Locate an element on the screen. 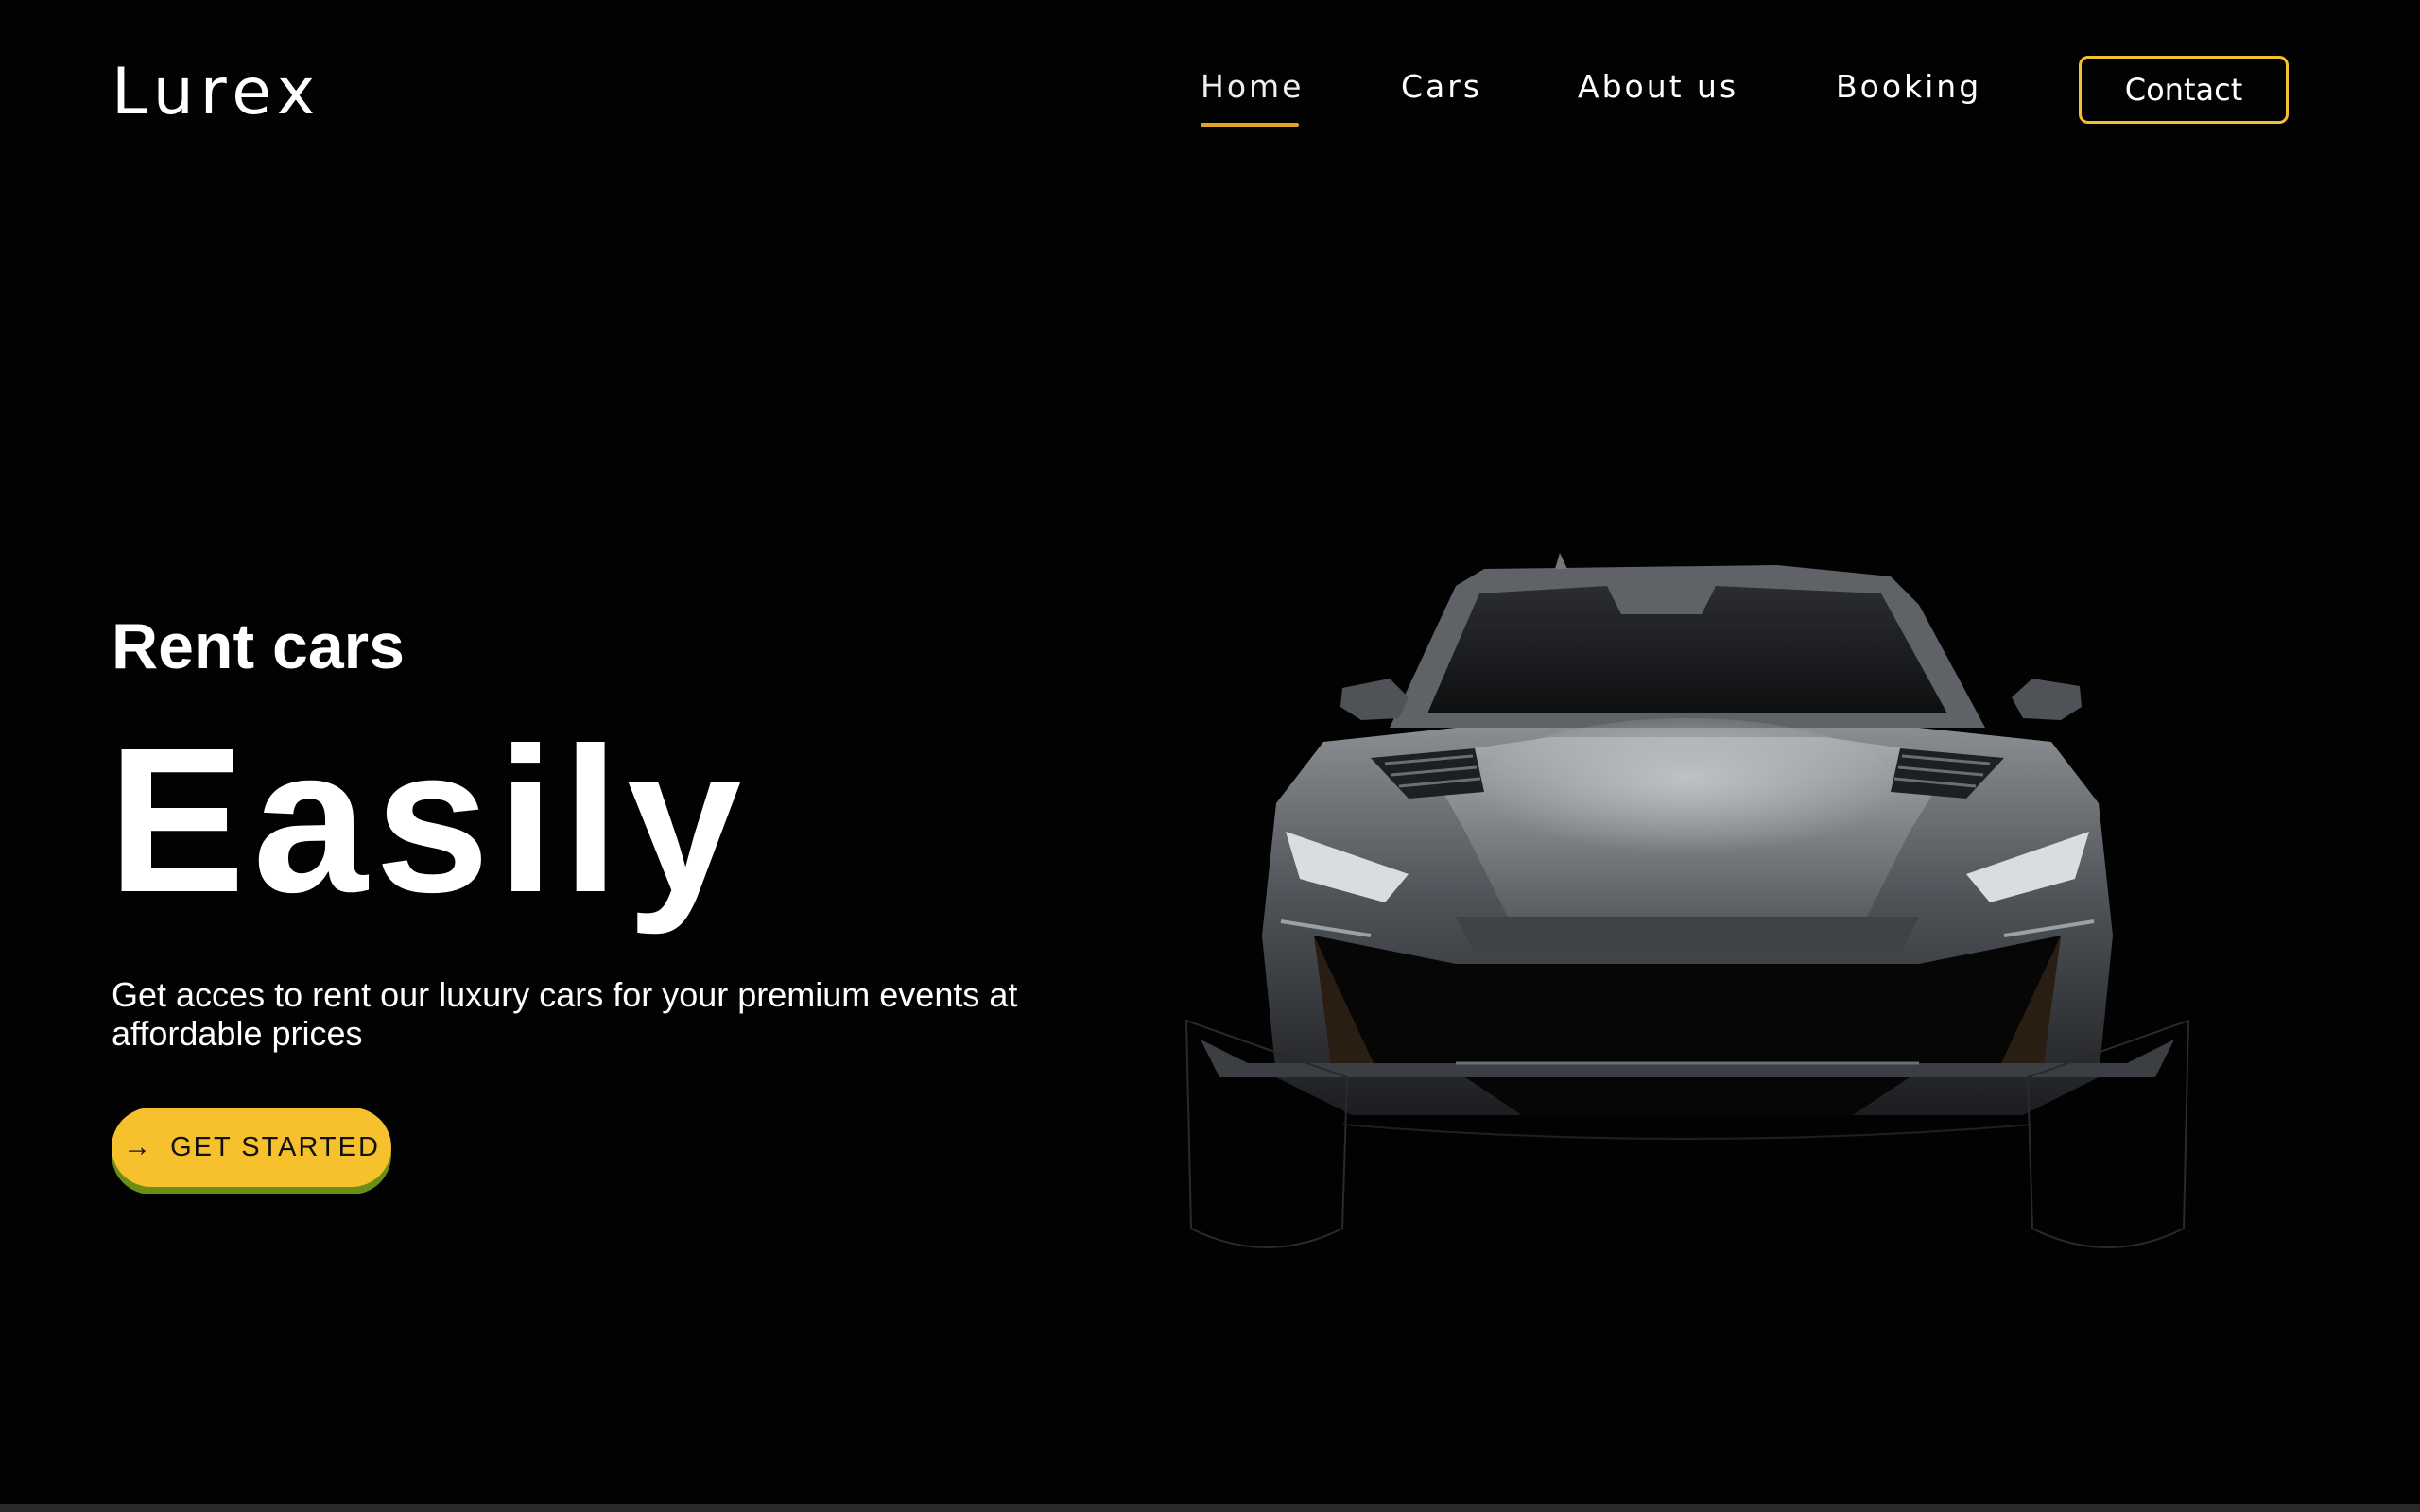  brand-logo: Lurex is located at coordinates (217, 92).